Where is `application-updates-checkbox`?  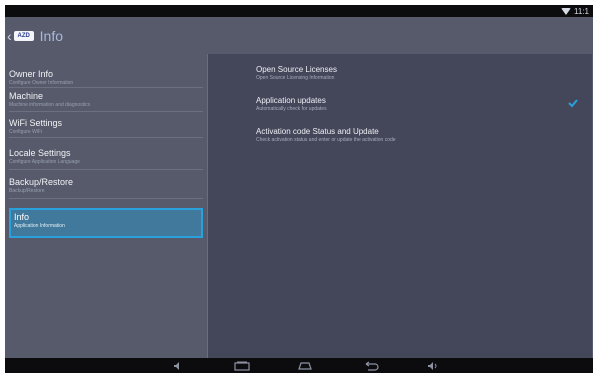 application-updates-checkbox is located at coordinates (573, 103).